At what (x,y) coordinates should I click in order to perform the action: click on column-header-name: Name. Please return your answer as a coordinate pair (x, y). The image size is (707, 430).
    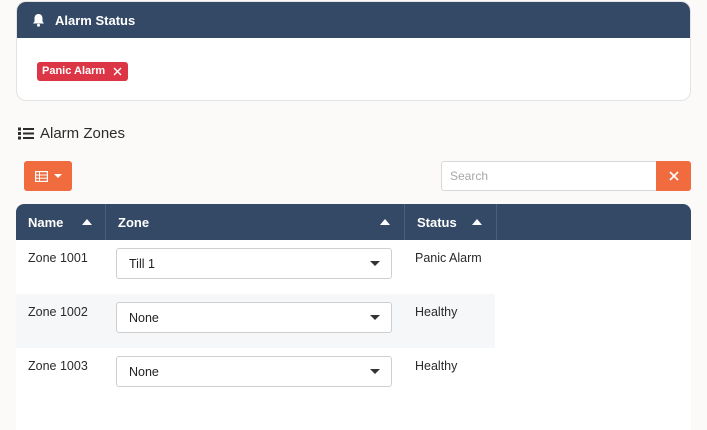
    Looking at the image, I should click on (61, 222).